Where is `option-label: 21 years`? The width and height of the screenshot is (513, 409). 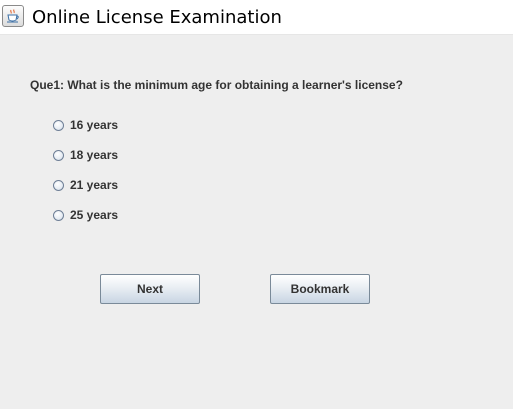 option-label: 21 years is located at coordinates (94, 185).